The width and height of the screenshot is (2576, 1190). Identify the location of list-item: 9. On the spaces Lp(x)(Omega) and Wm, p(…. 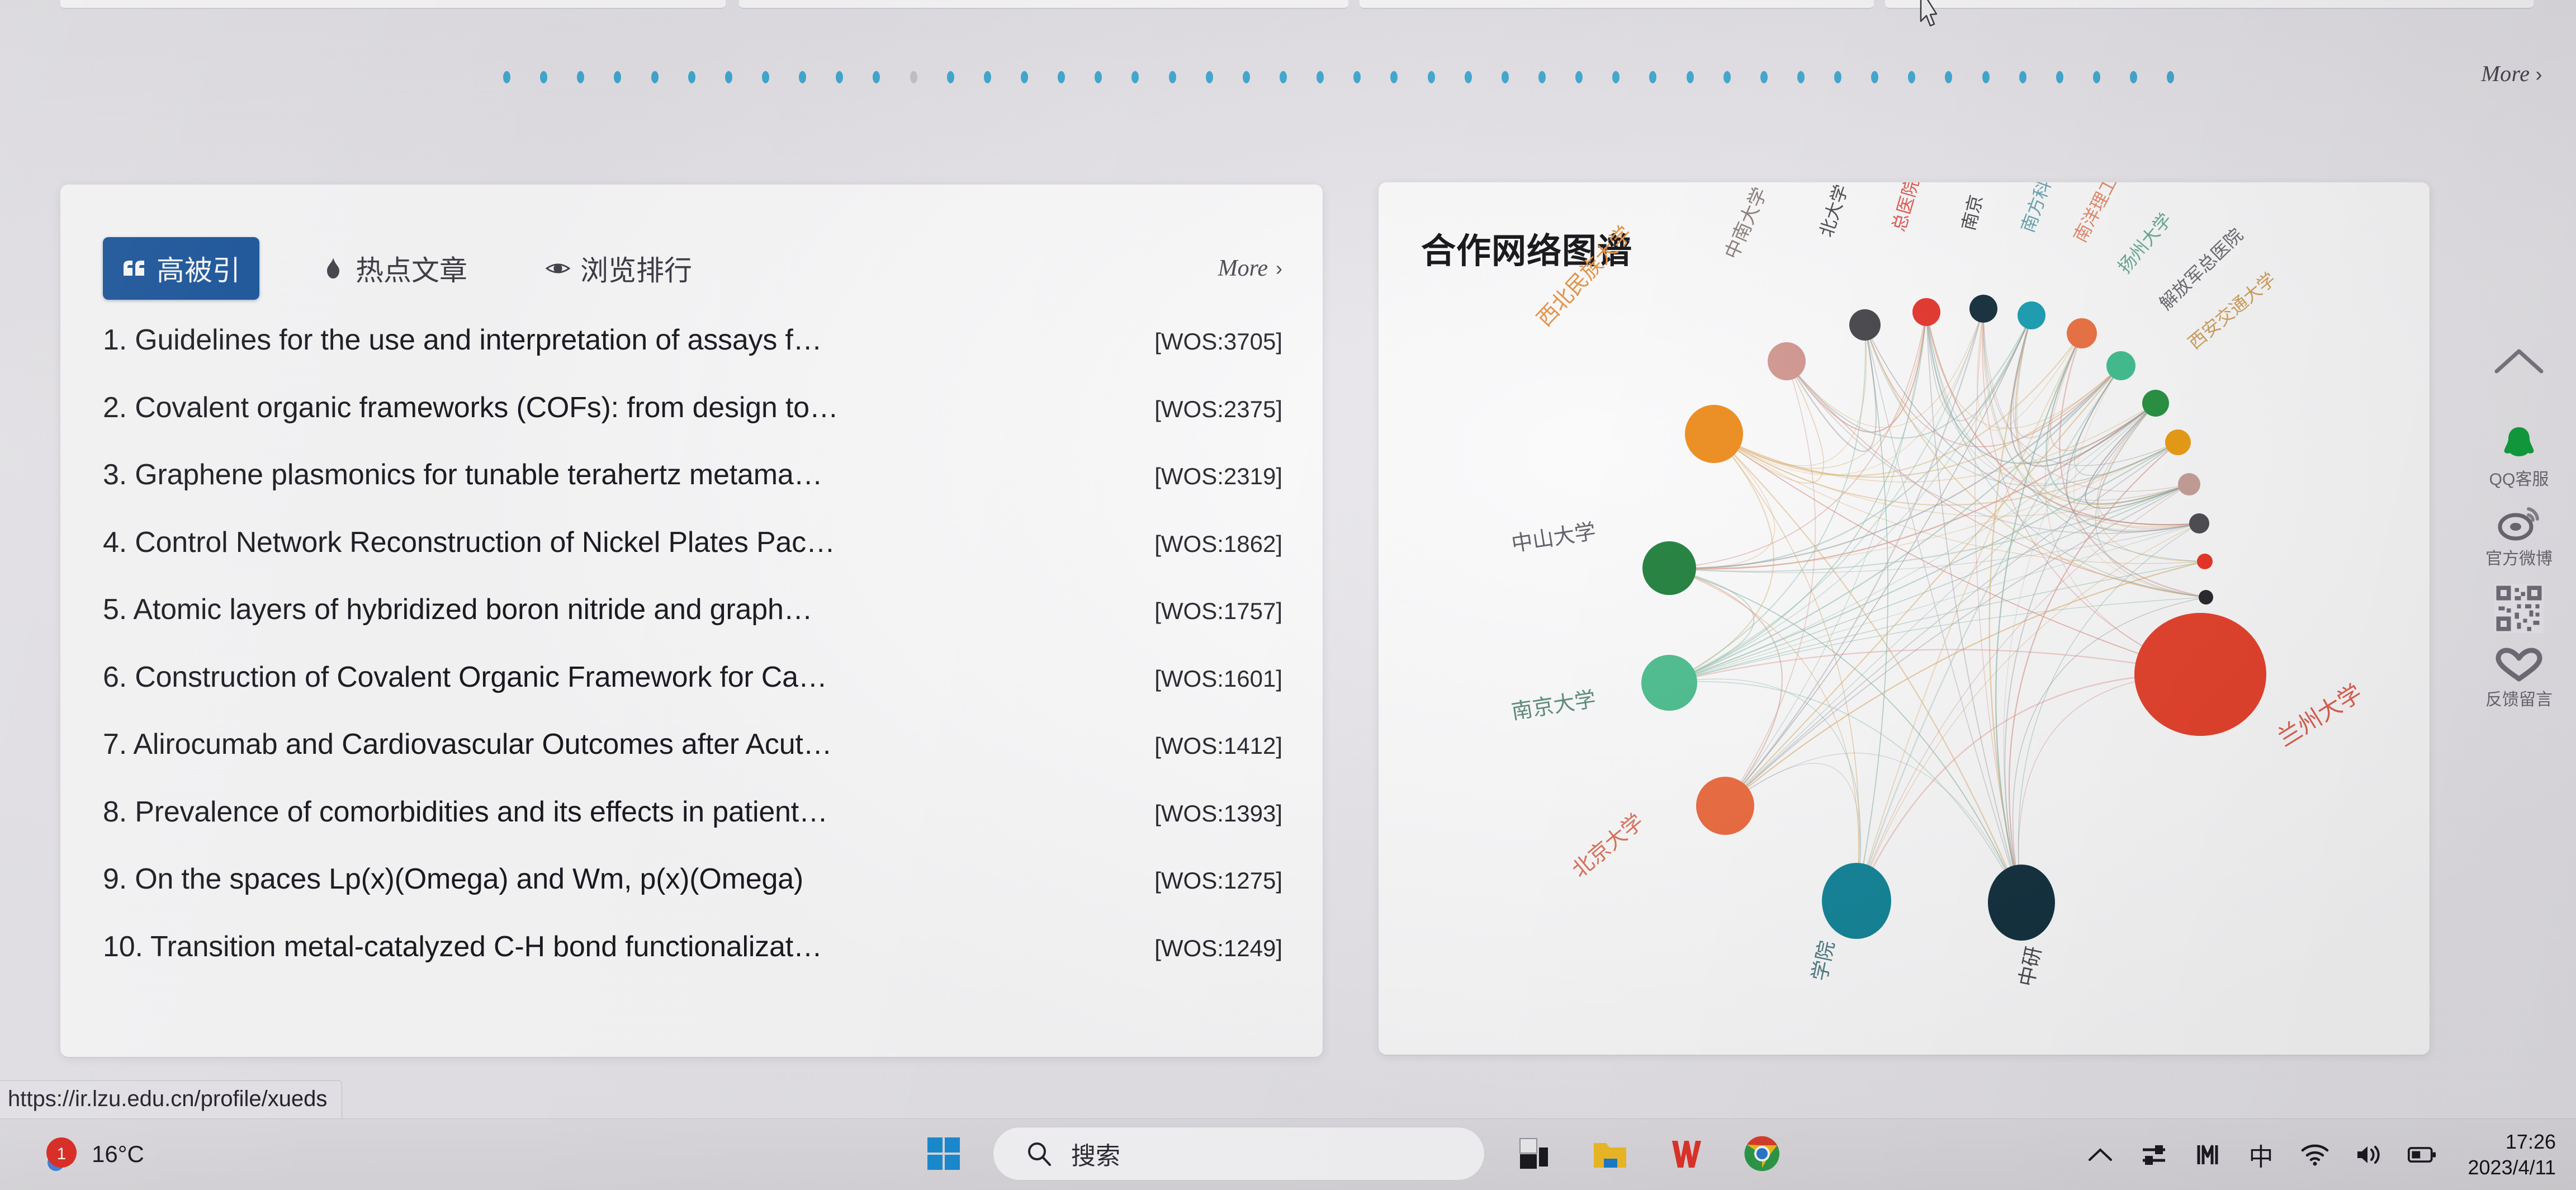
(692, 891).